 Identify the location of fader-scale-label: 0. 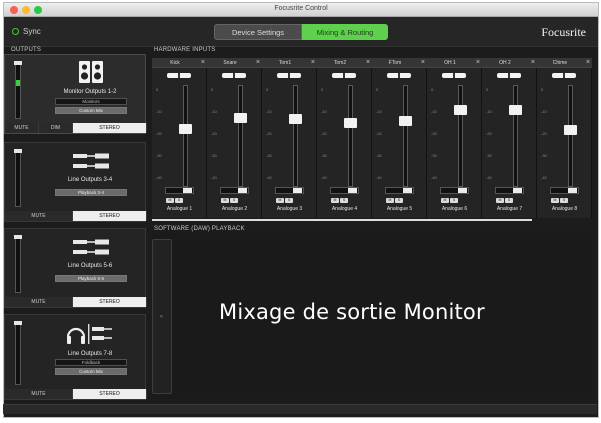
(432, 89).